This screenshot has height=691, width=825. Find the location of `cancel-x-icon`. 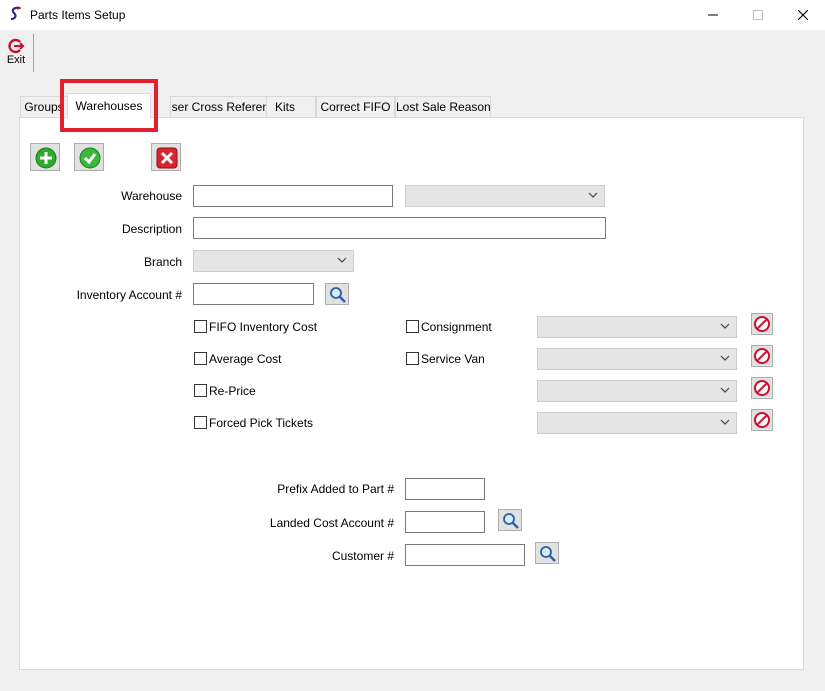

cancel-x-icon is located at coordinates (167, 158).